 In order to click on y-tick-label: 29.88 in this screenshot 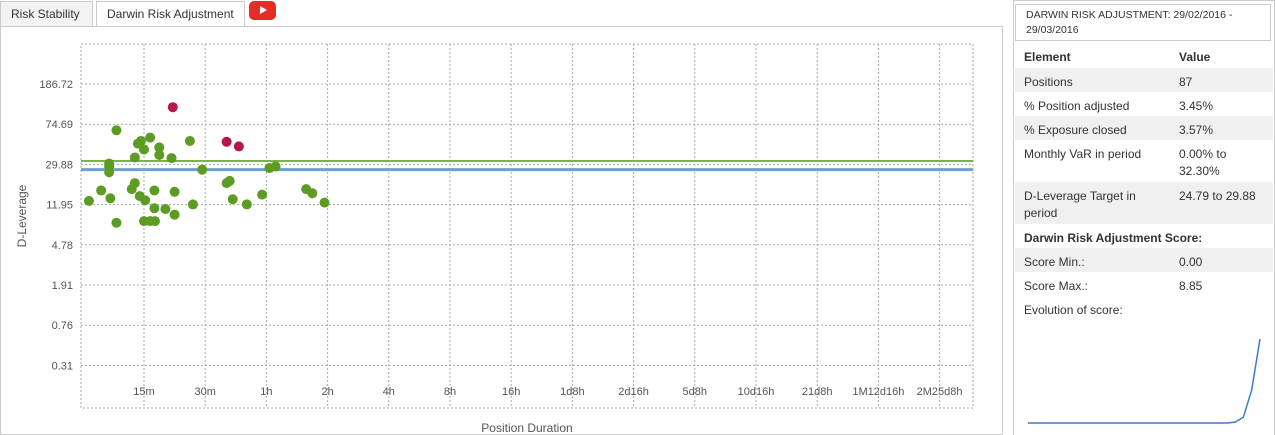, I will do `click(59, 165)`.